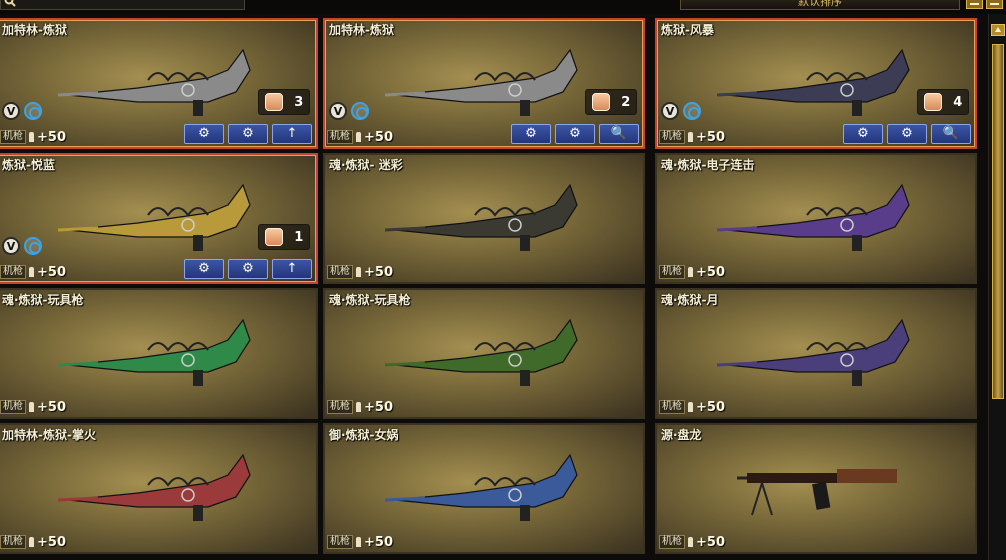 The image size is (1006, 560). Describe the element at coordinates (299, 102) in the screenshot. I see `slot-number: 3` at that location.